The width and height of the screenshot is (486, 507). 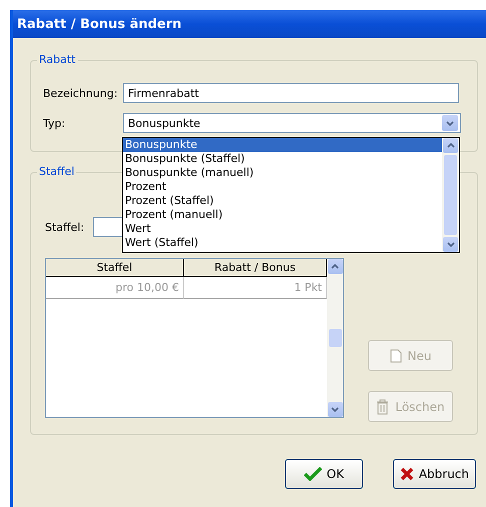 What do you see at coordinates (56, 171) in the screenshot?
I see `group-title: Staffel` at bounding box center [56, 171].